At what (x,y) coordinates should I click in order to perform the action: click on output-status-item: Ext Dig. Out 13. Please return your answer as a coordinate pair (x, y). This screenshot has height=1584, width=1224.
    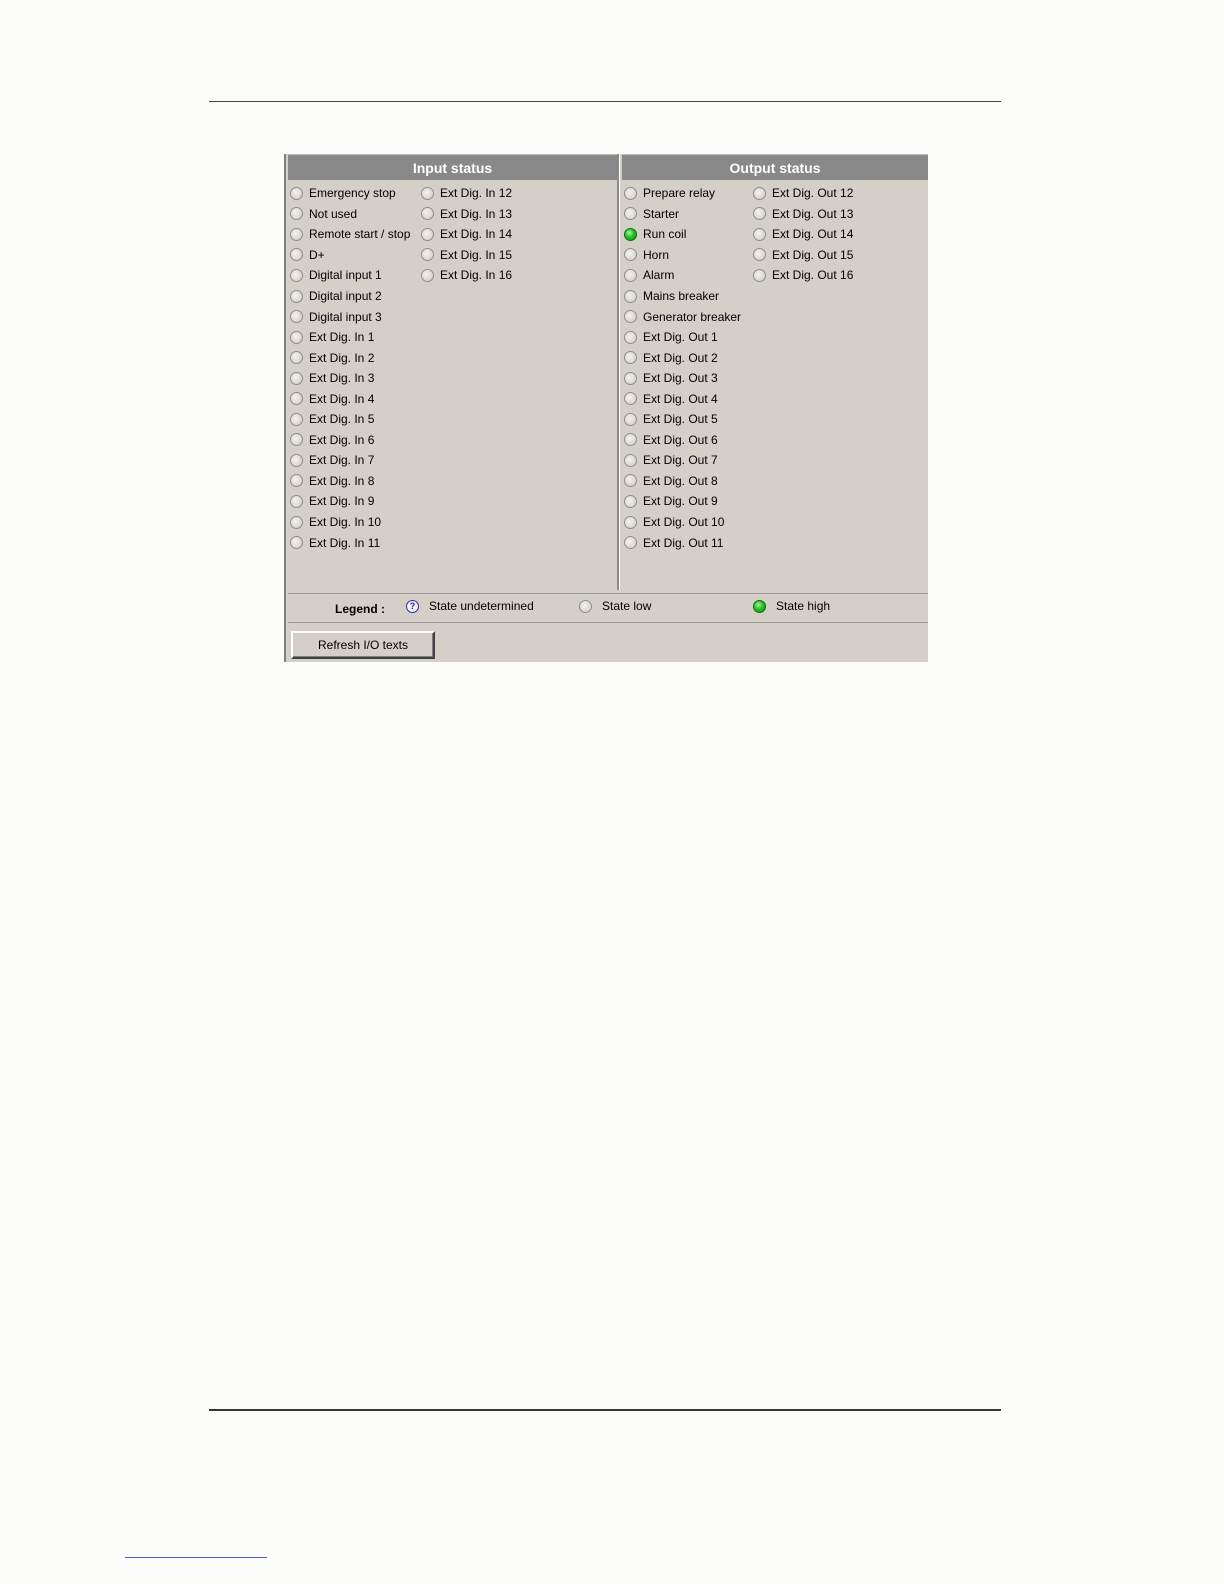
    Looking at the image, I should click on (803, 214).